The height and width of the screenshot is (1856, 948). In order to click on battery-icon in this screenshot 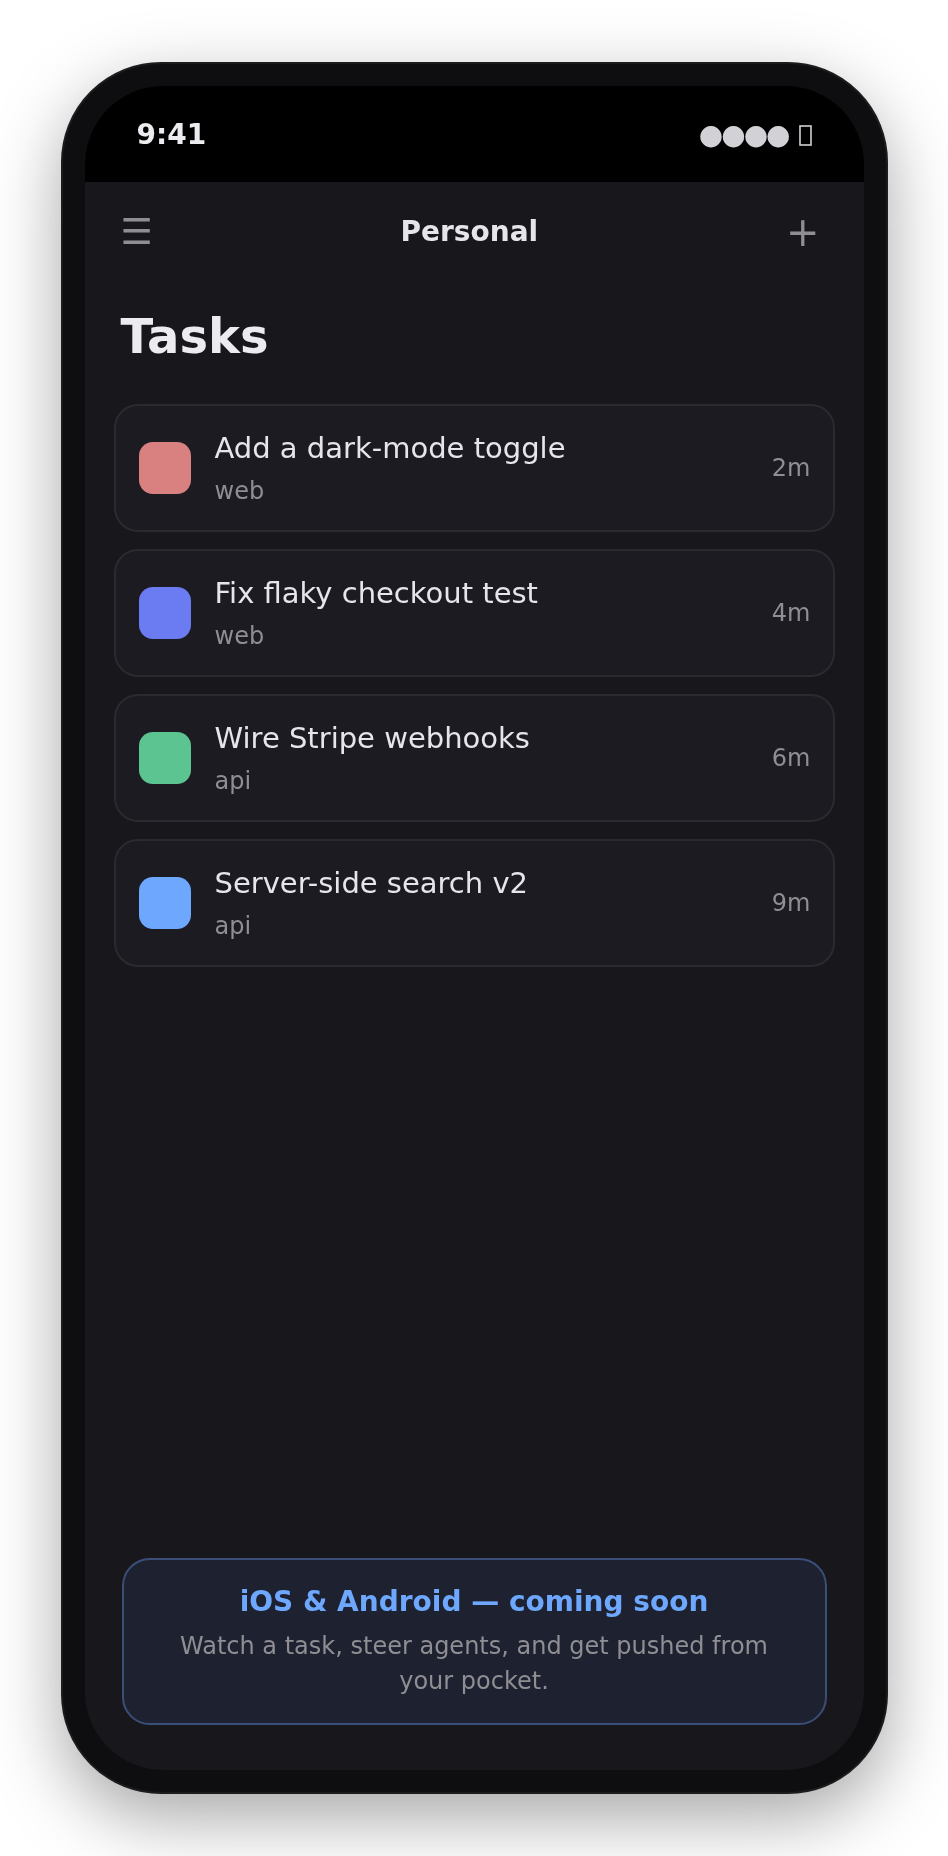, I will do `click(805, 135)`.